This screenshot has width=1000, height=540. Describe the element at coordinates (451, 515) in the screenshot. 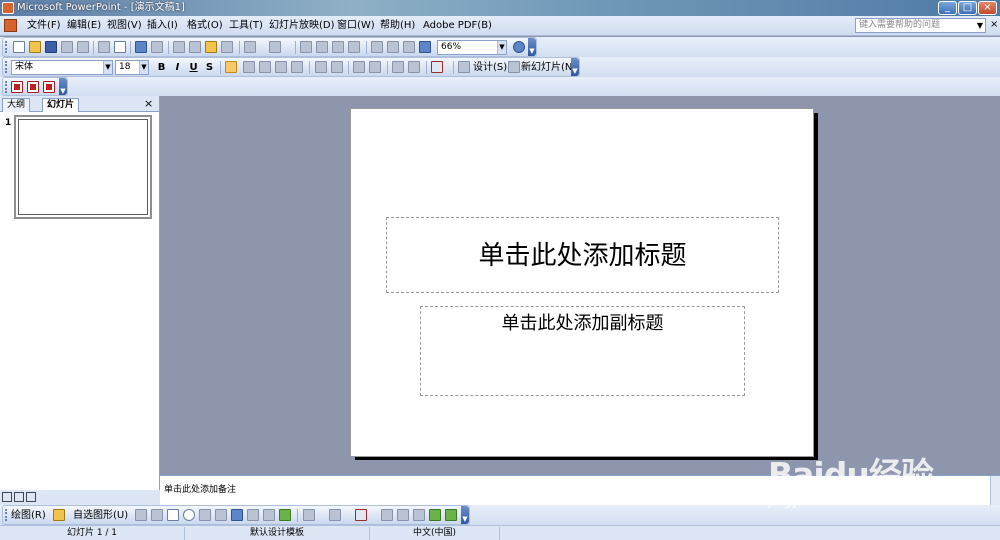

I see `3d-style-icon` at that location.